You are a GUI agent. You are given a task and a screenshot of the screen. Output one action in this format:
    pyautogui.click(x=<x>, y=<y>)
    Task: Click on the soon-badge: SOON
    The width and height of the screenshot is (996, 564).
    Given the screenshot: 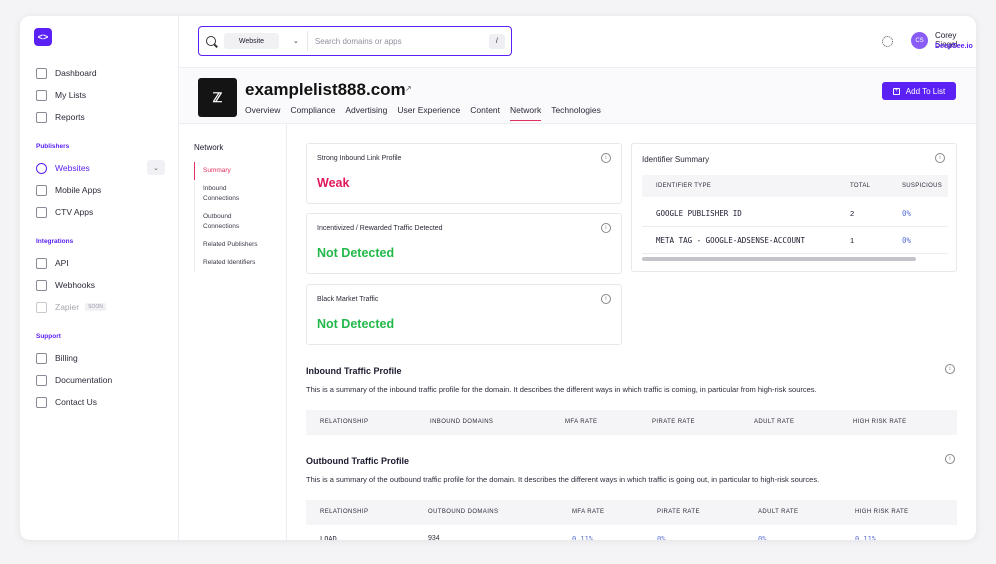 What is the action you would take?
    pyautogui.click(x=95, y=307)
    